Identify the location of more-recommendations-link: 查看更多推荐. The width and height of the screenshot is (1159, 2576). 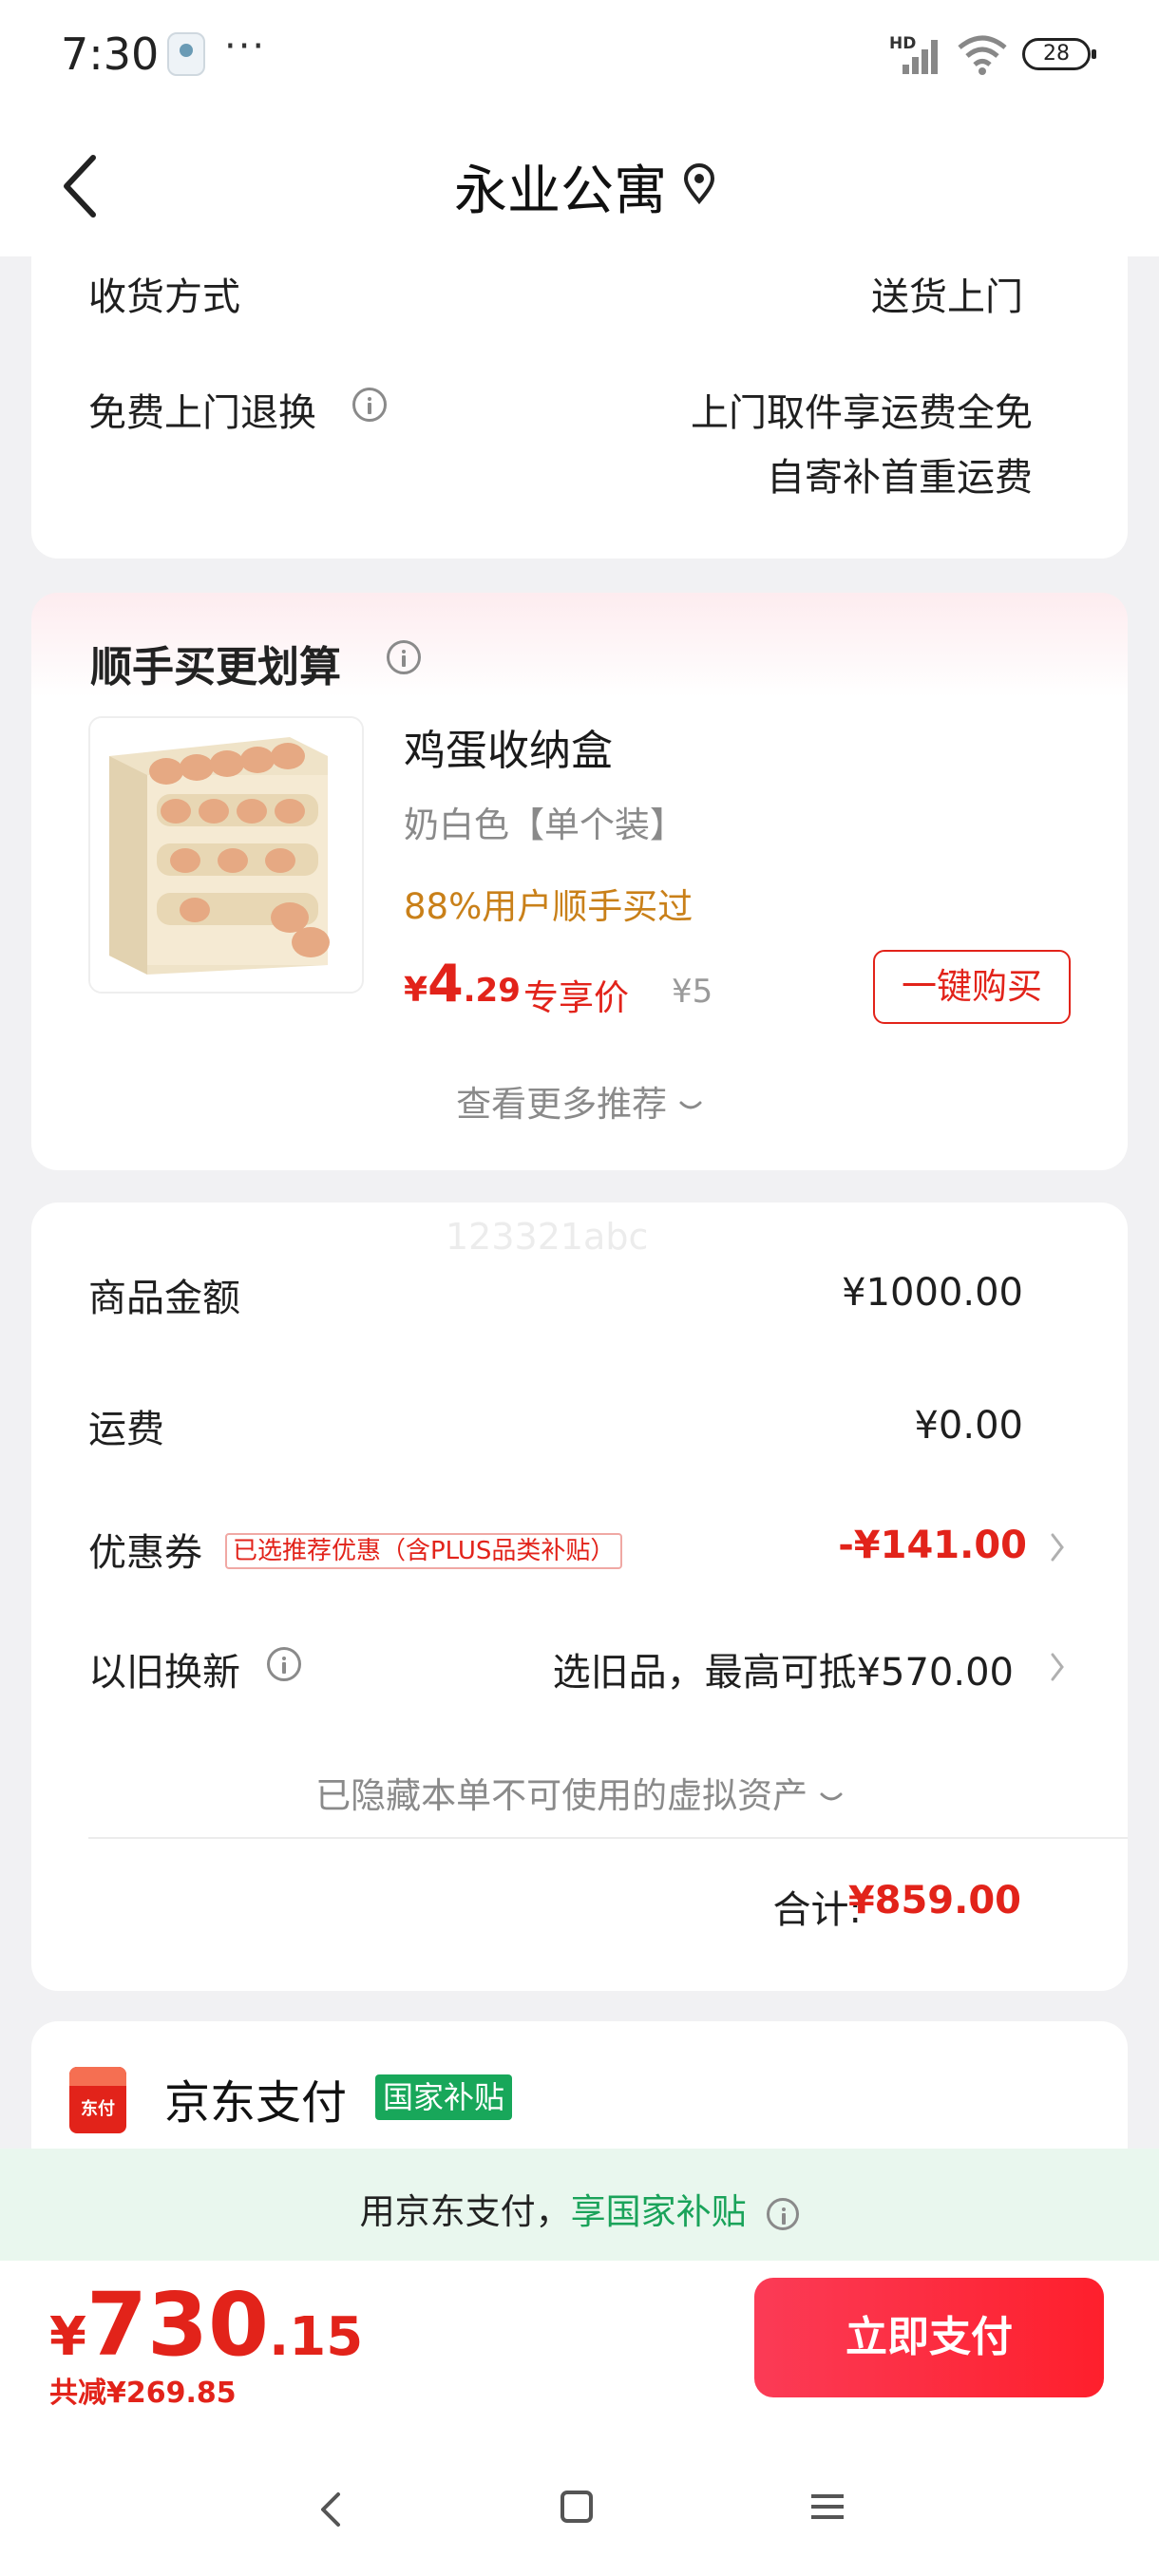
(579, 1101).